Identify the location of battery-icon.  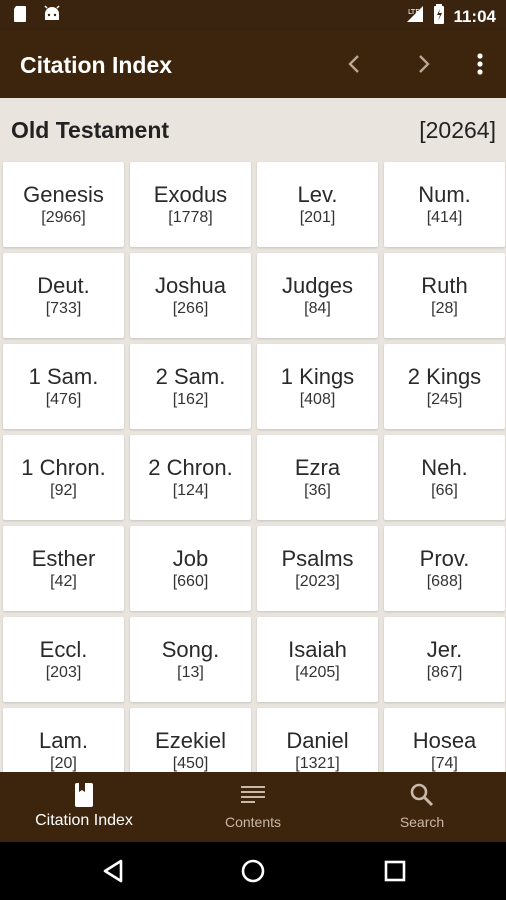
(439, 16).